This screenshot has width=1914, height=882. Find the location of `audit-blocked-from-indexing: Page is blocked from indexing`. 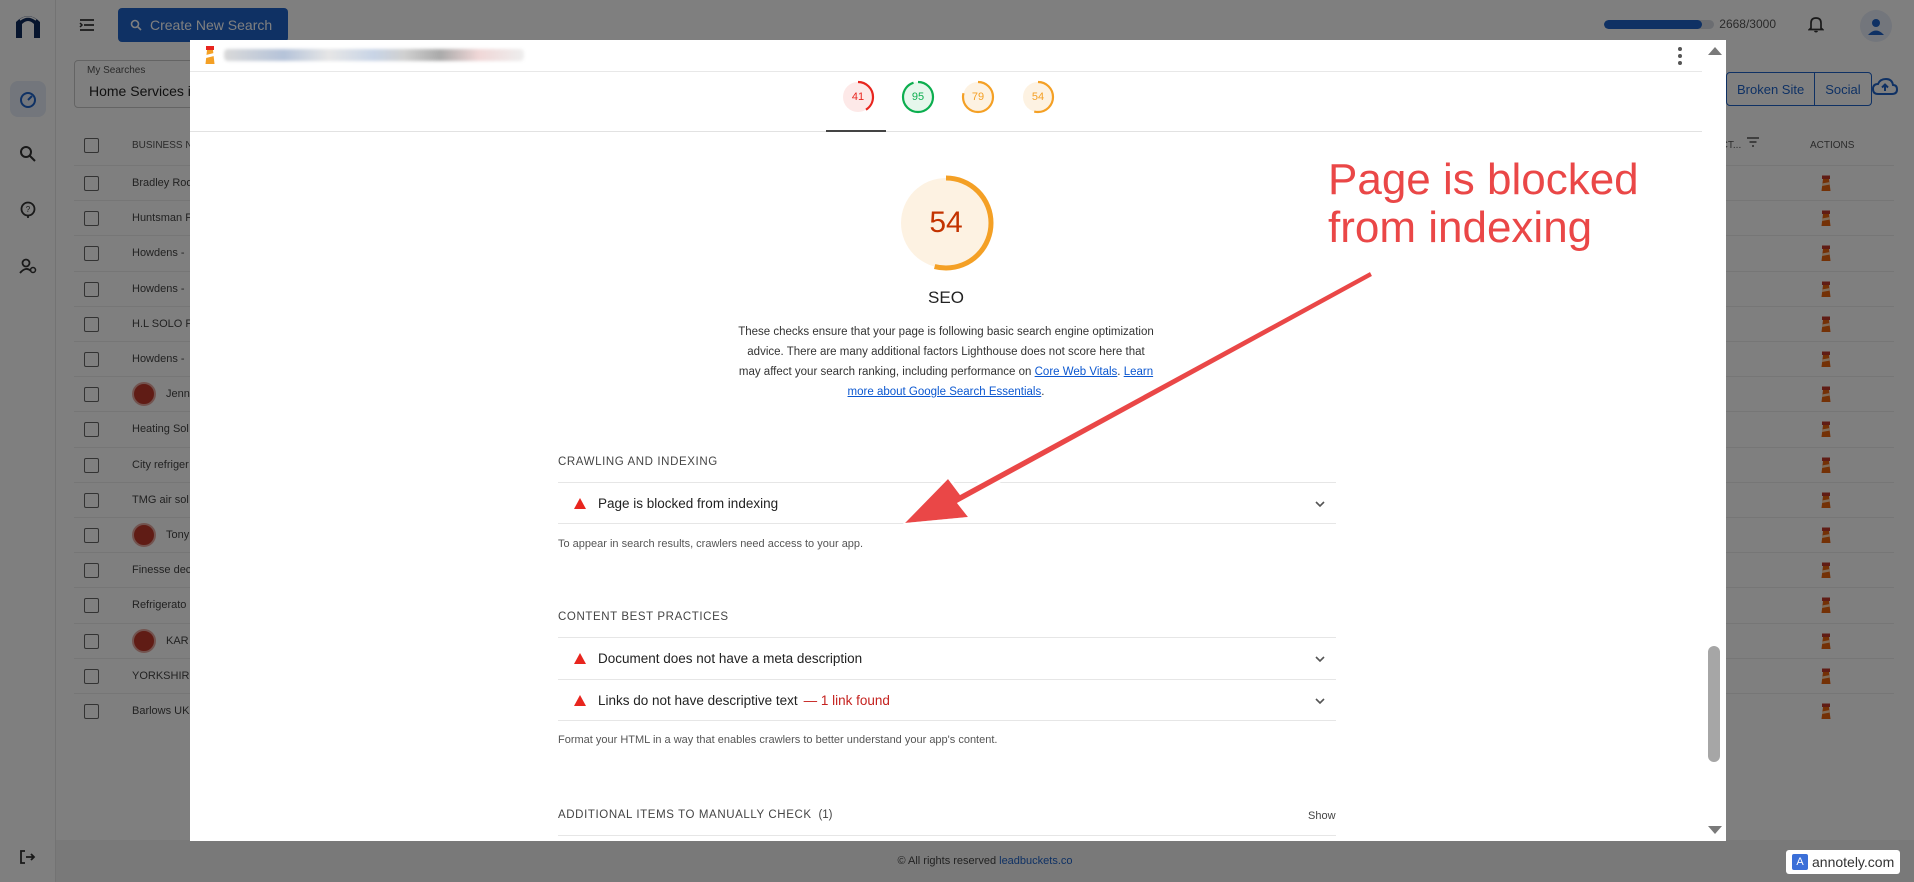

audit-blocked-from-indexing: Page is blocked from indexing is located at coordinates (947, 503).